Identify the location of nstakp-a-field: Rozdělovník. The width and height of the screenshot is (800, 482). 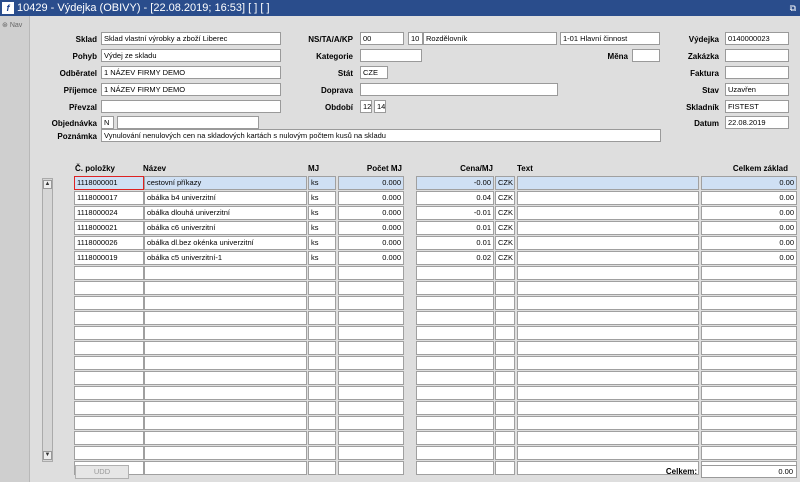
(490, 38).